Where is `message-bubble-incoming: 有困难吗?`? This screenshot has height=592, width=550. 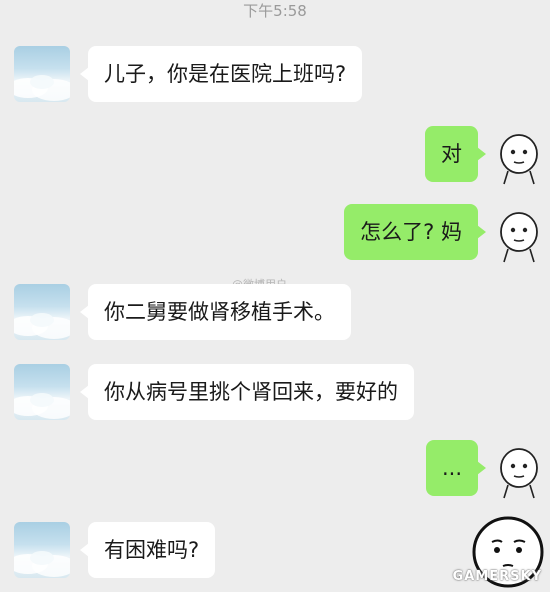 message-bubble-incoming: 有困难吗? is located at coordinates (147, 550).